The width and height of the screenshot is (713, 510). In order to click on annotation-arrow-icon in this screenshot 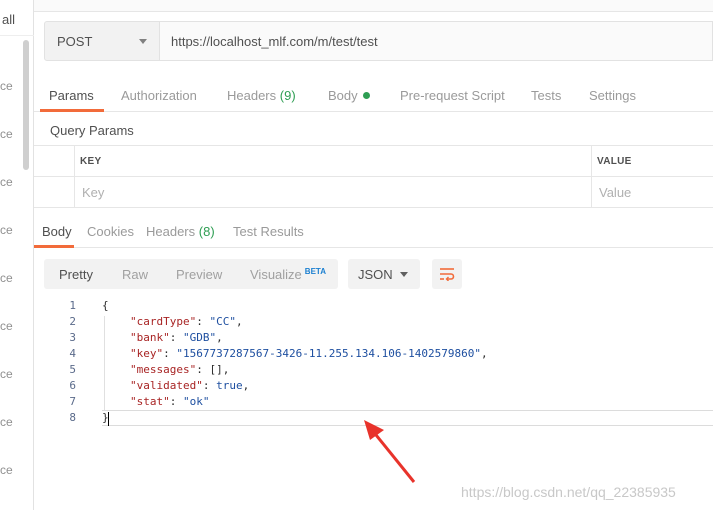, I will do `click(390, 451)`.